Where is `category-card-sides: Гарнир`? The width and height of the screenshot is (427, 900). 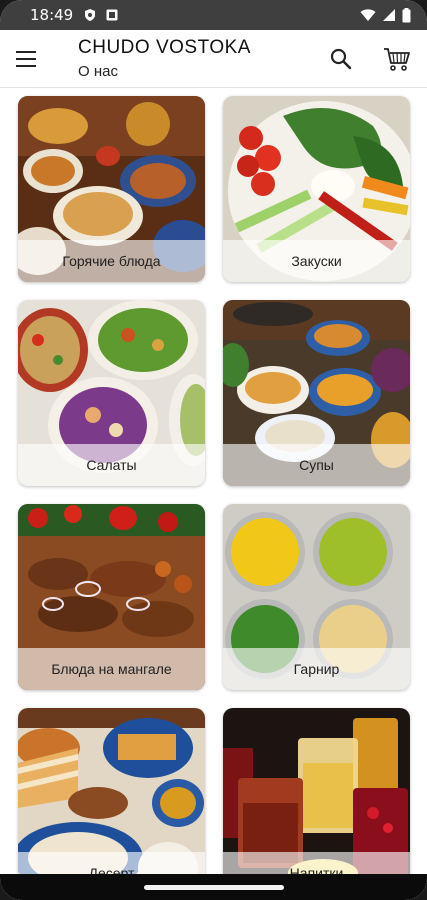 category-card-sides: Гарнир is located at coordinates (316, 597).